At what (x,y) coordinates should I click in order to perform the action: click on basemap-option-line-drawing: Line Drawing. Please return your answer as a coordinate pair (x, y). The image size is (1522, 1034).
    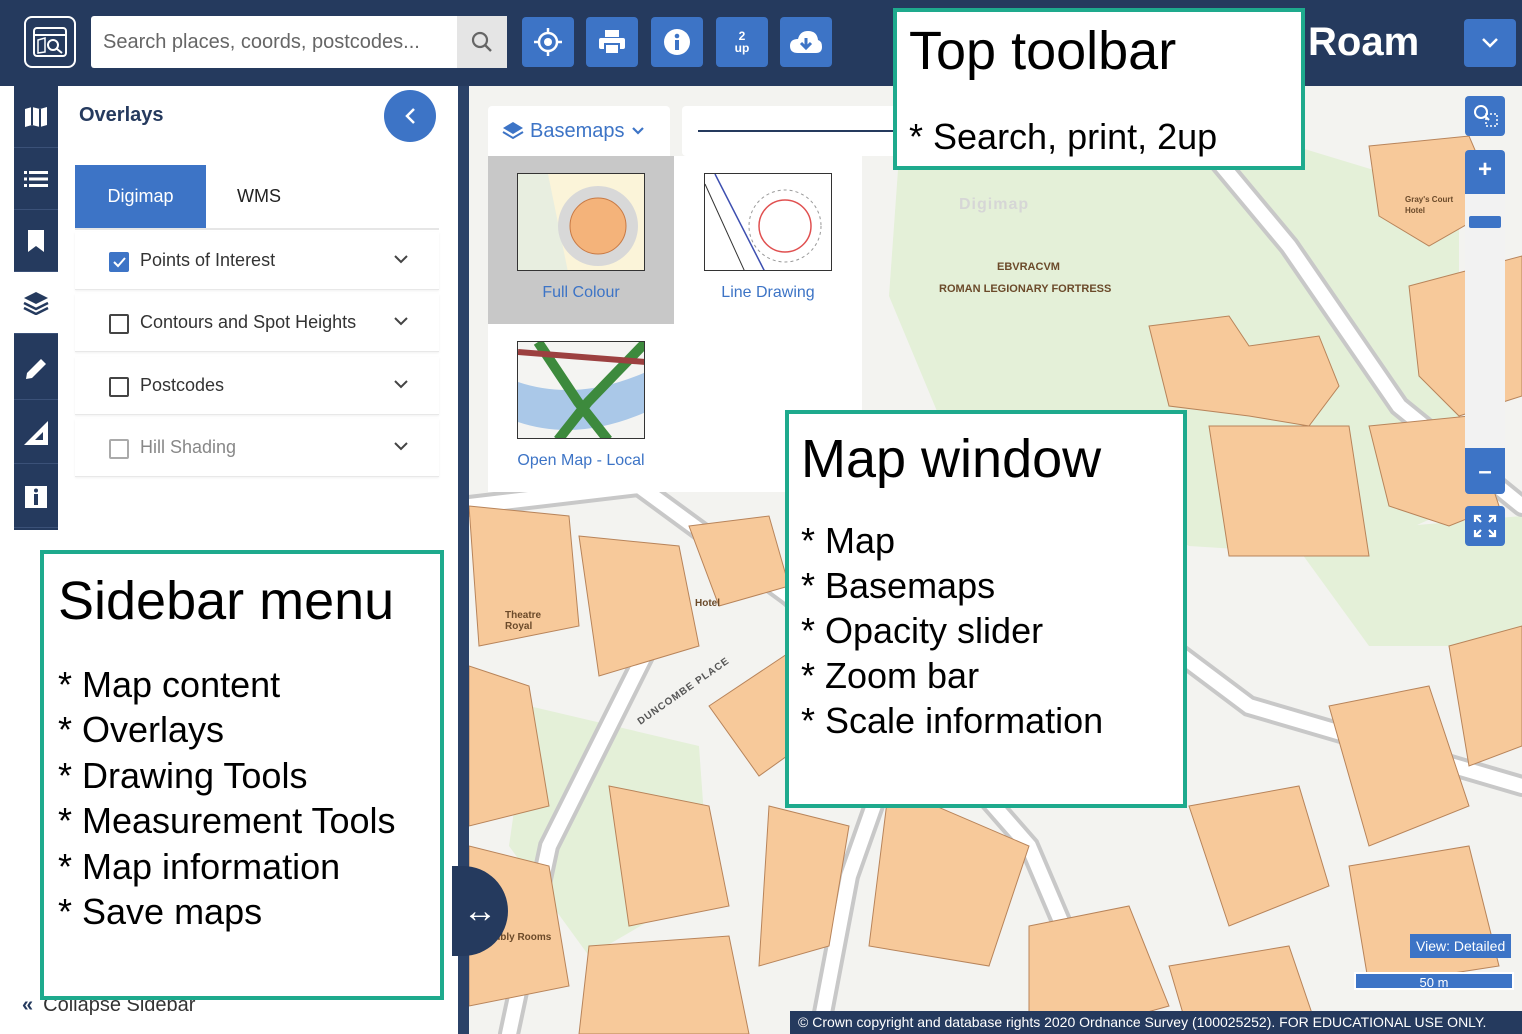
    Looking at the image, I should click on (768, 240).